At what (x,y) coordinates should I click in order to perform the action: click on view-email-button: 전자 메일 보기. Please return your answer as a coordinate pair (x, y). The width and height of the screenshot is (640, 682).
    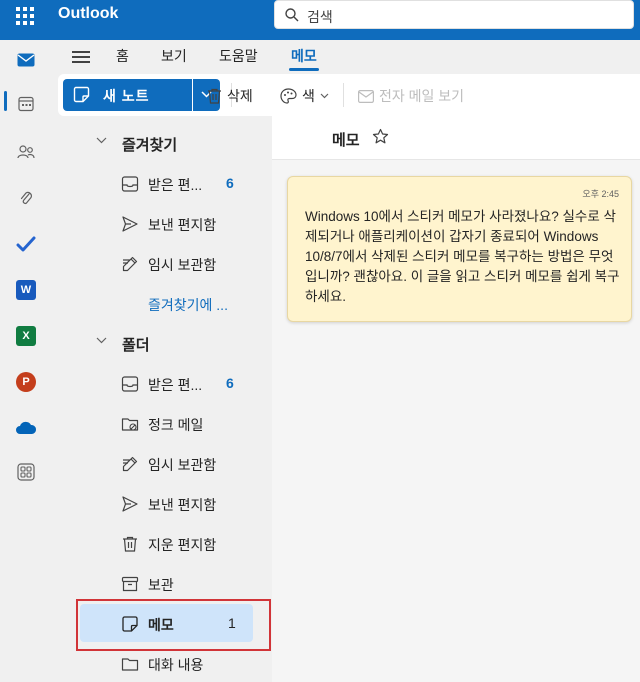
    Looking at the image, I should click on (411, 96).